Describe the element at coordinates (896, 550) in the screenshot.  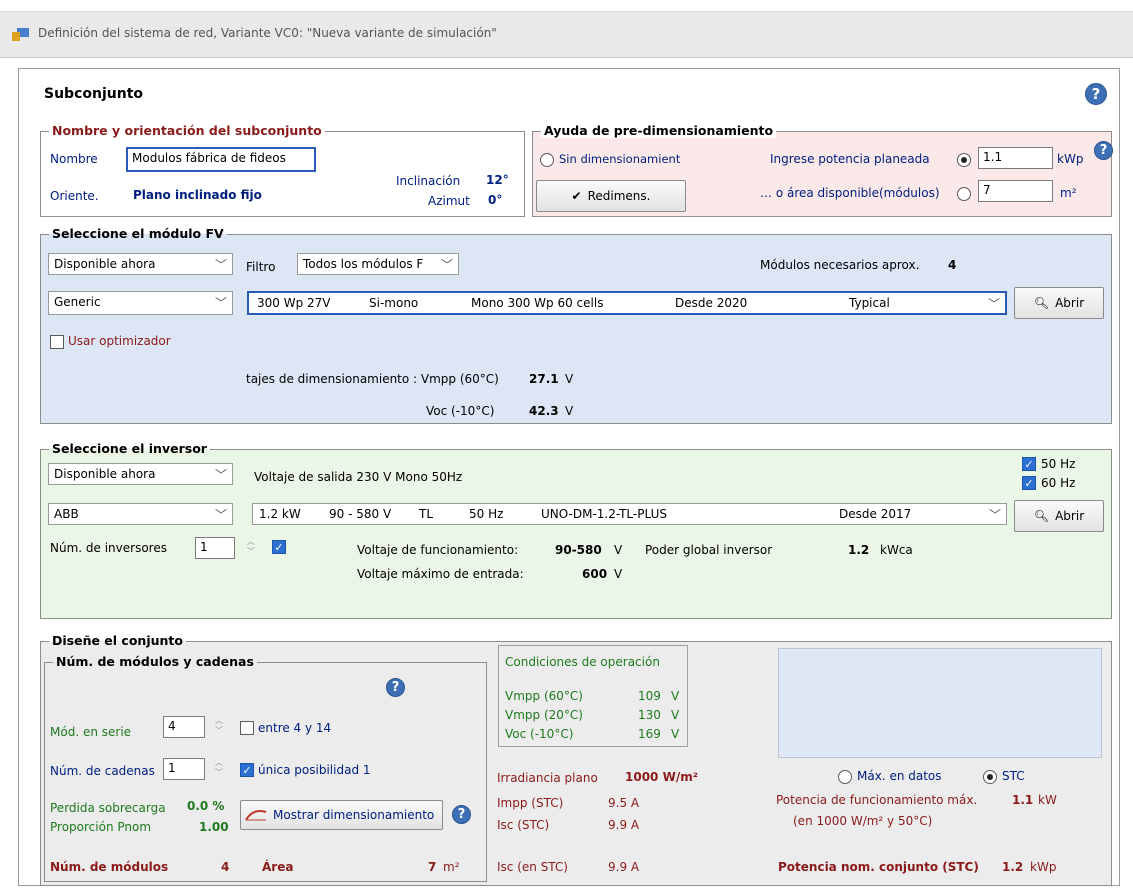
I see `global-power-unit: kWca` at that location.